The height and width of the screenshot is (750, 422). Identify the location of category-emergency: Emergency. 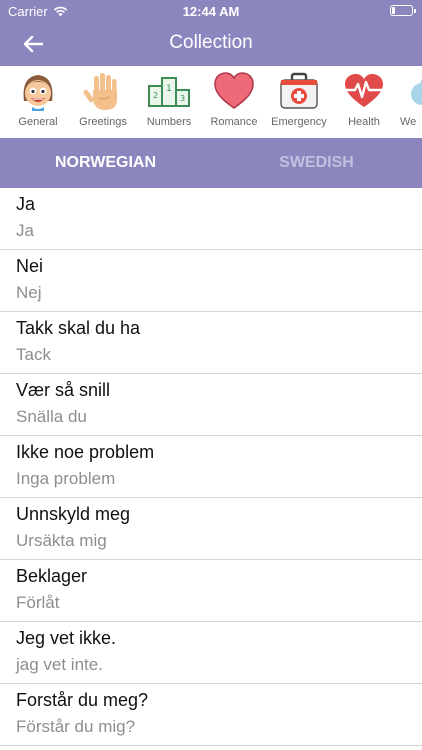
(299, 102).